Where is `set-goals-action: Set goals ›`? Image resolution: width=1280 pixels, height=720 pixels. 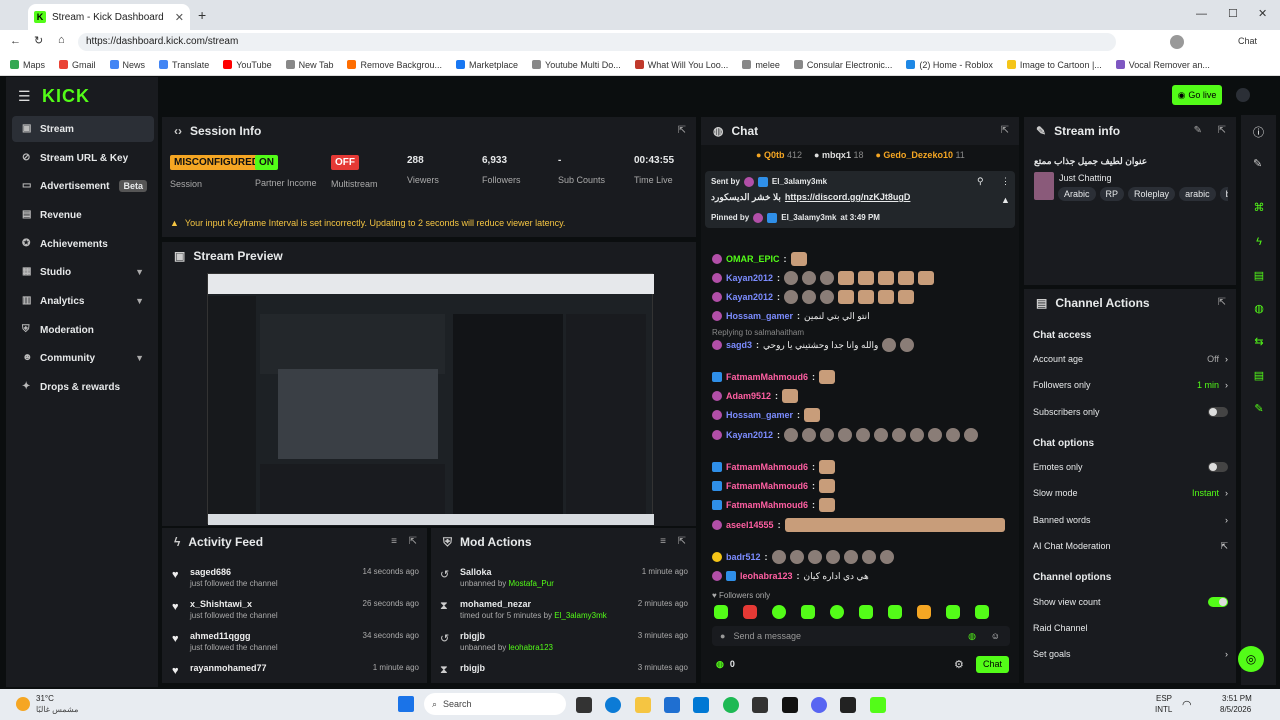 set-goals-action: Set goals › is located at coordinates (1130, 654).